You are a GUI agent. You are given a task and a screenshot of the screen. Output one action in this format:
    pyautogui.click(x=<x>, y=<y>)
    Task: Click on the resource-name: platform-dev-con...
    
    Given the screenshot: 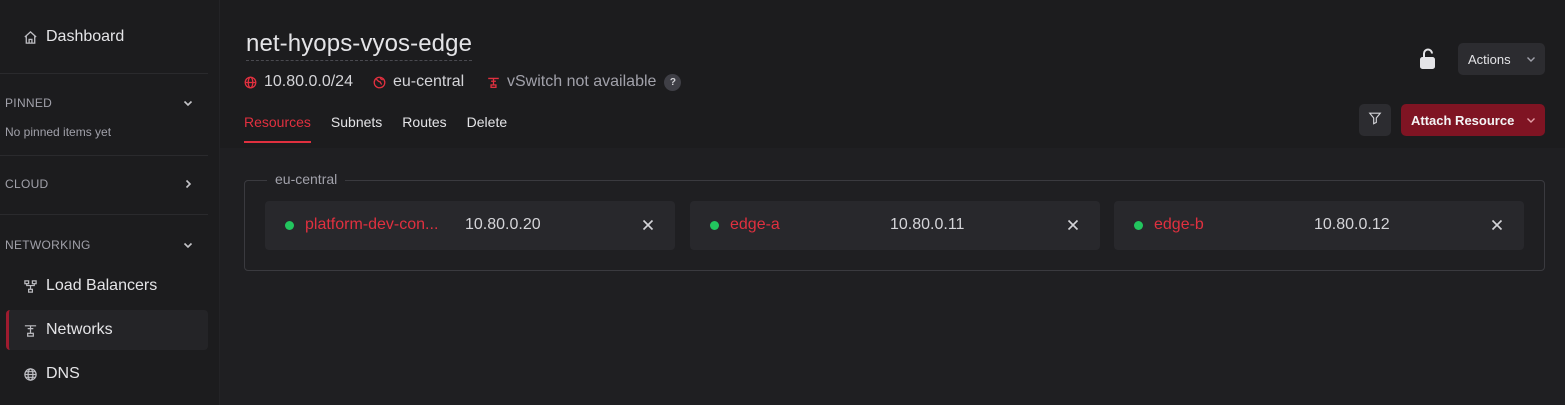 What is the action you would take?
    pyautogui.click(x=380, y=225)
    